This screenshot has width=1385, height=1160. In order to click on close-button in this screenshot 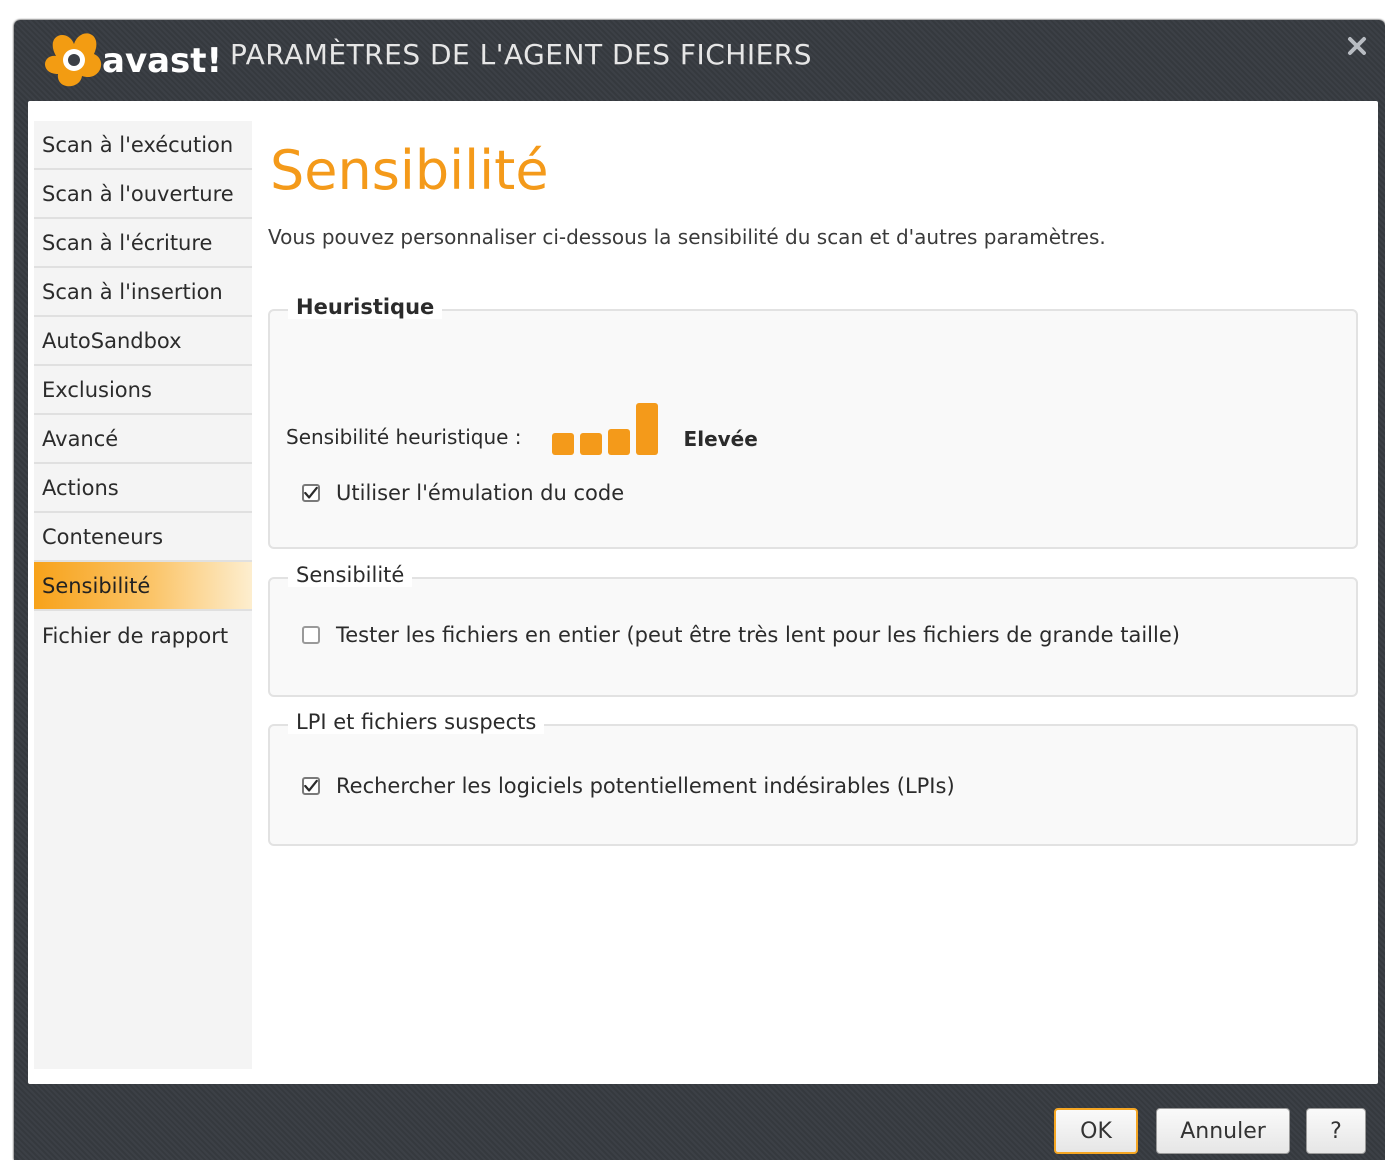, I will do `click(1357, 46)`.